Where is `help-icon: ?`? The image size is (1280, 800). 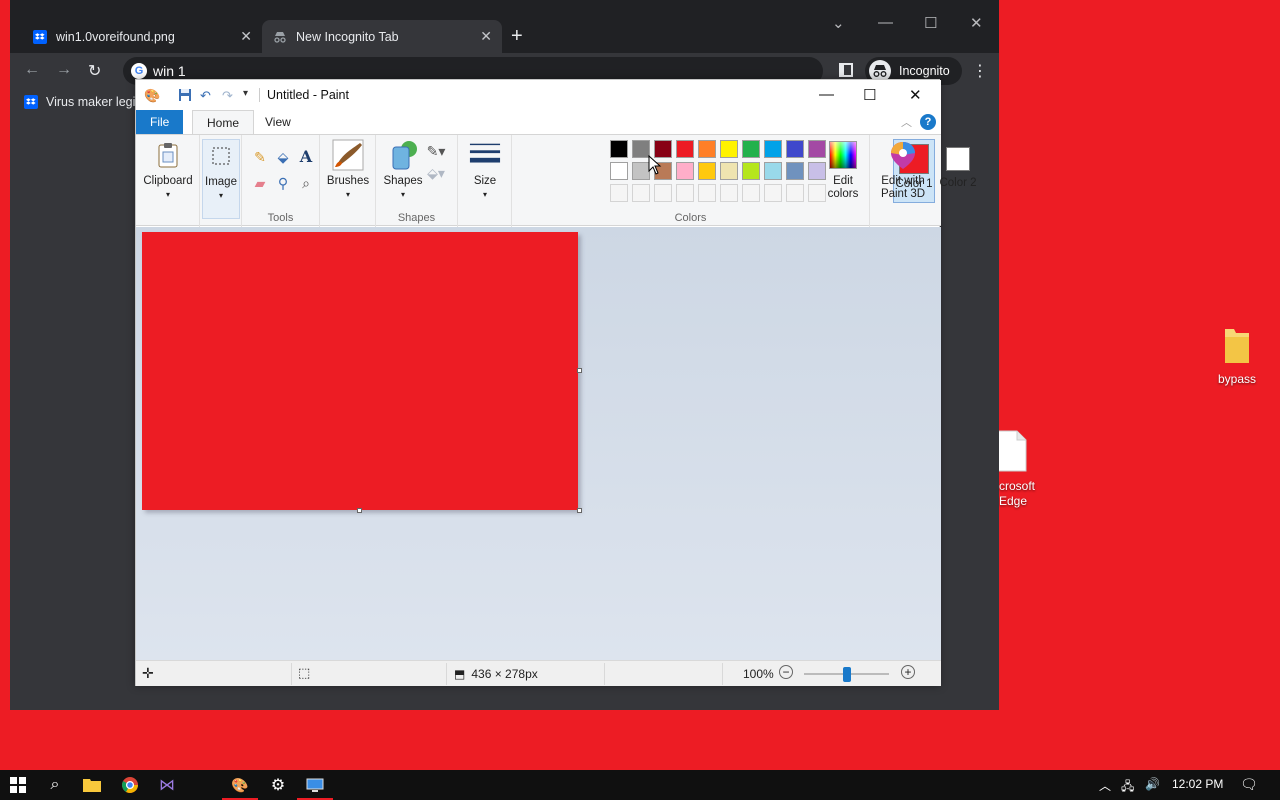
help-icon: ? is located at coordinates (928, 122).